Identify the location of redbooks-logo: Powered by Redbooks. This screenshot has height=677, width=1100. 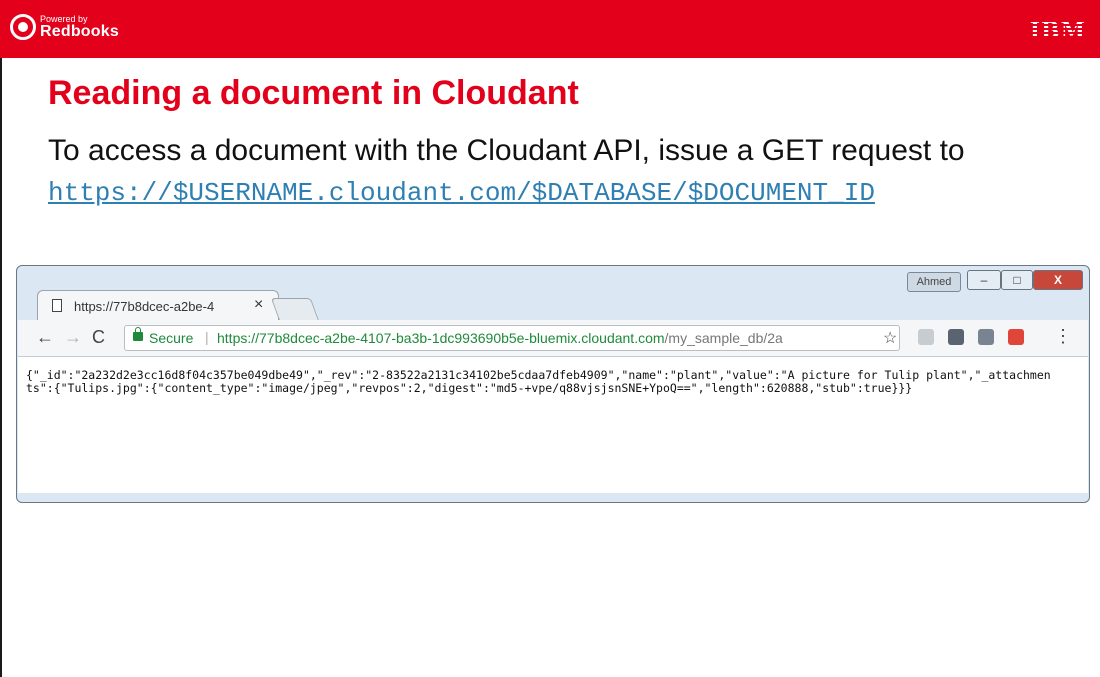
(64, 27).